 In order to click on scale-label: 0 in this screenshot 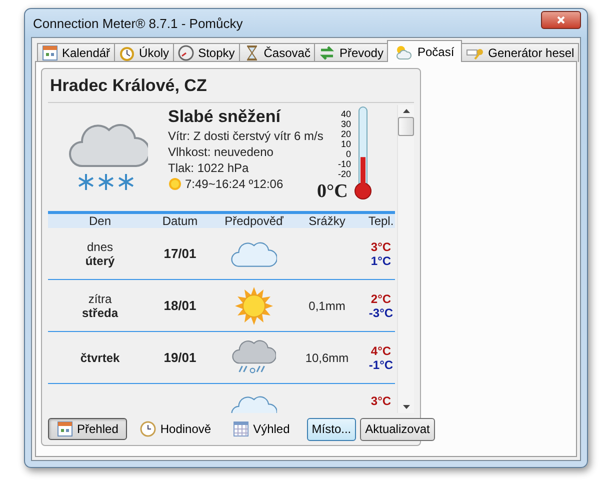, I will do `click(348, 154)`.